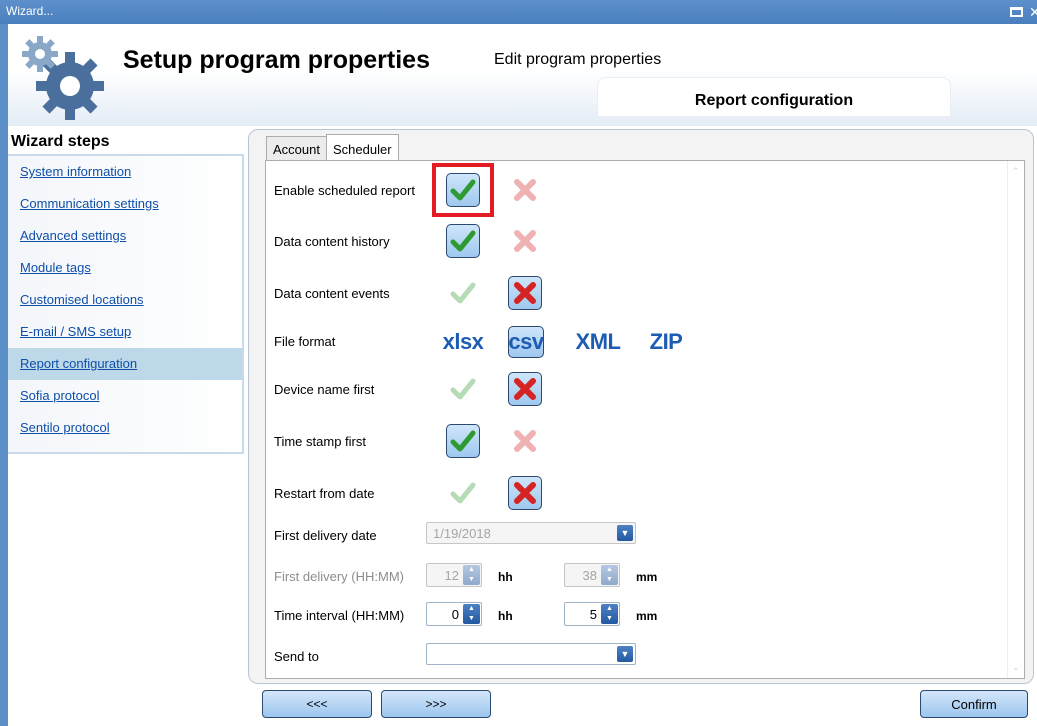  I want to click on device-name-first-yes-button, so click(463, 389).